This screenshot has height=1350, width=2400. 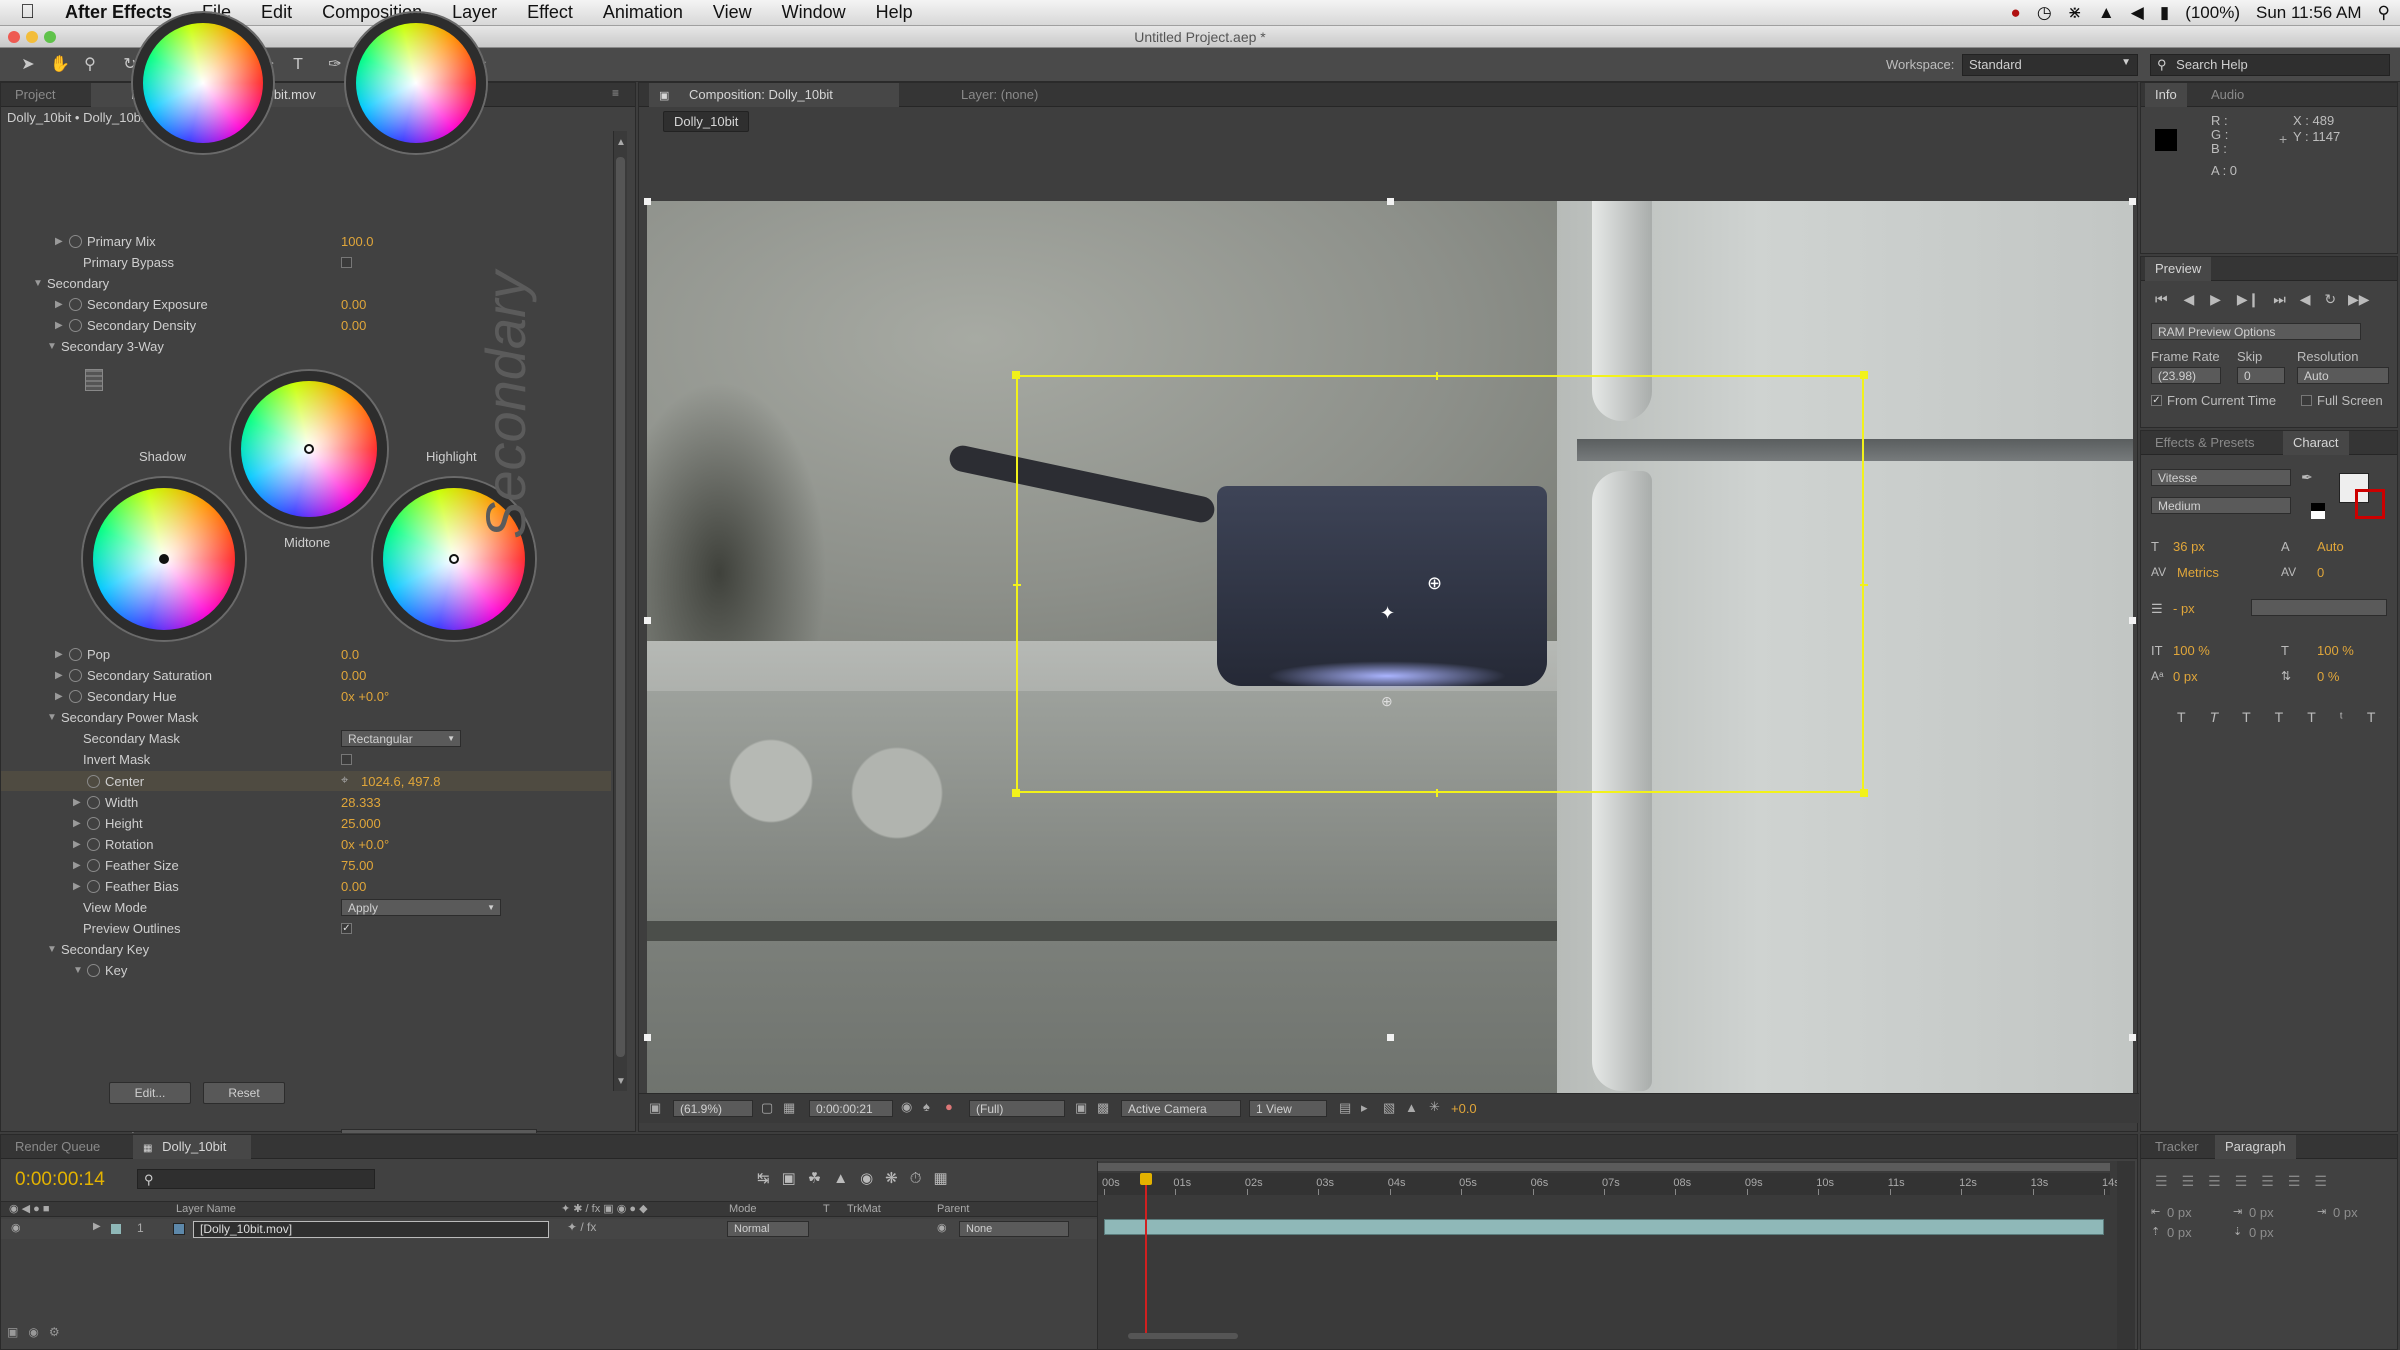 What do you see at coordinates (59, 304) in the screenshot?
I see `secondary-exposure-expand-arrow: ▶` at bounding box center [59, 304].